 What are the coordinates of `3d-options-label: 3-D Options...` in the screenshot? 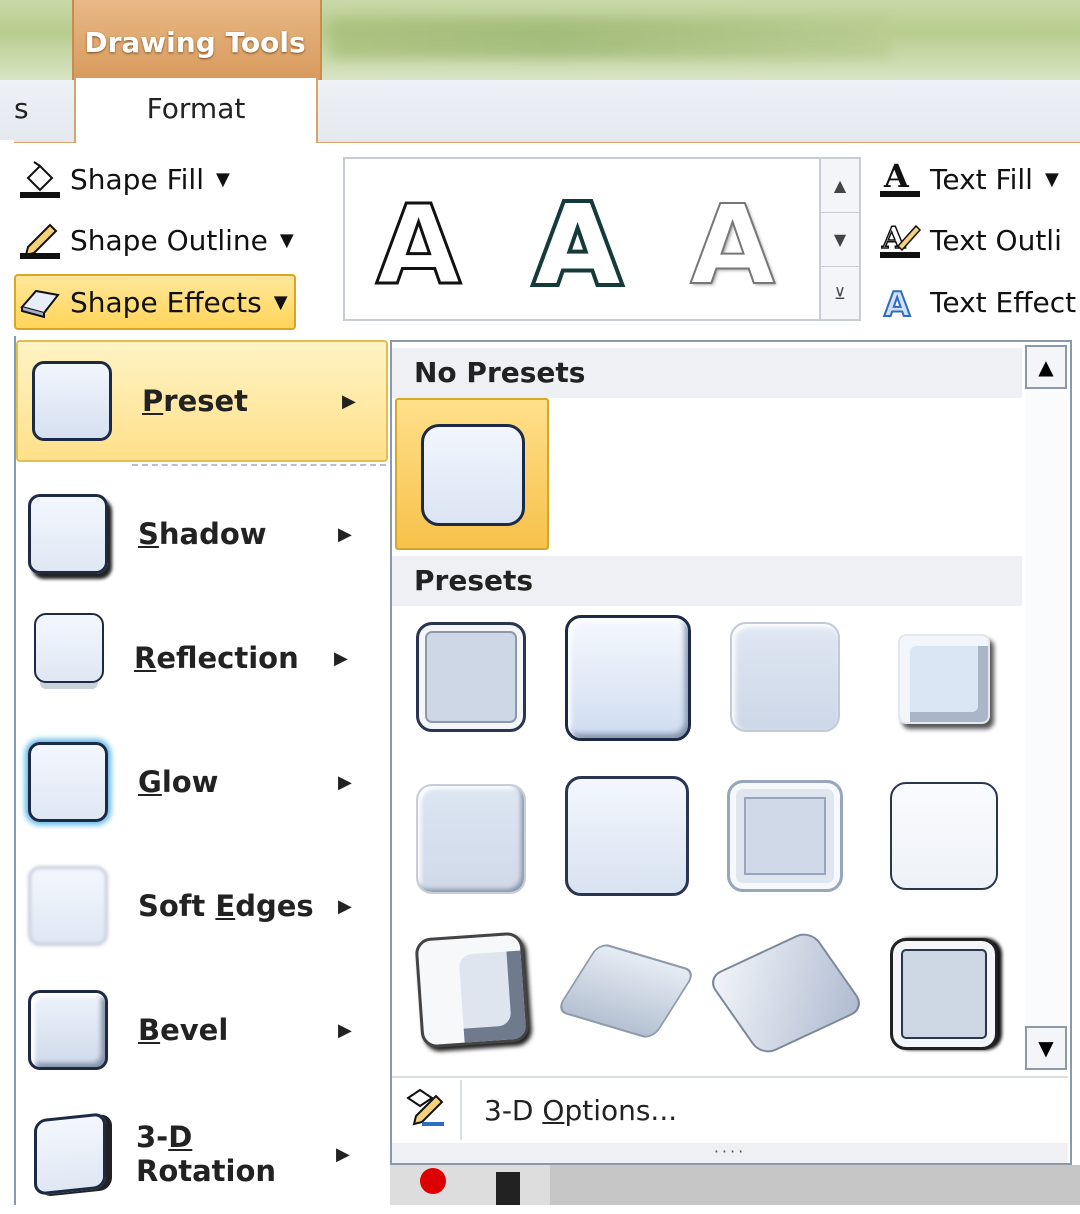 It's located at (580, 1110).